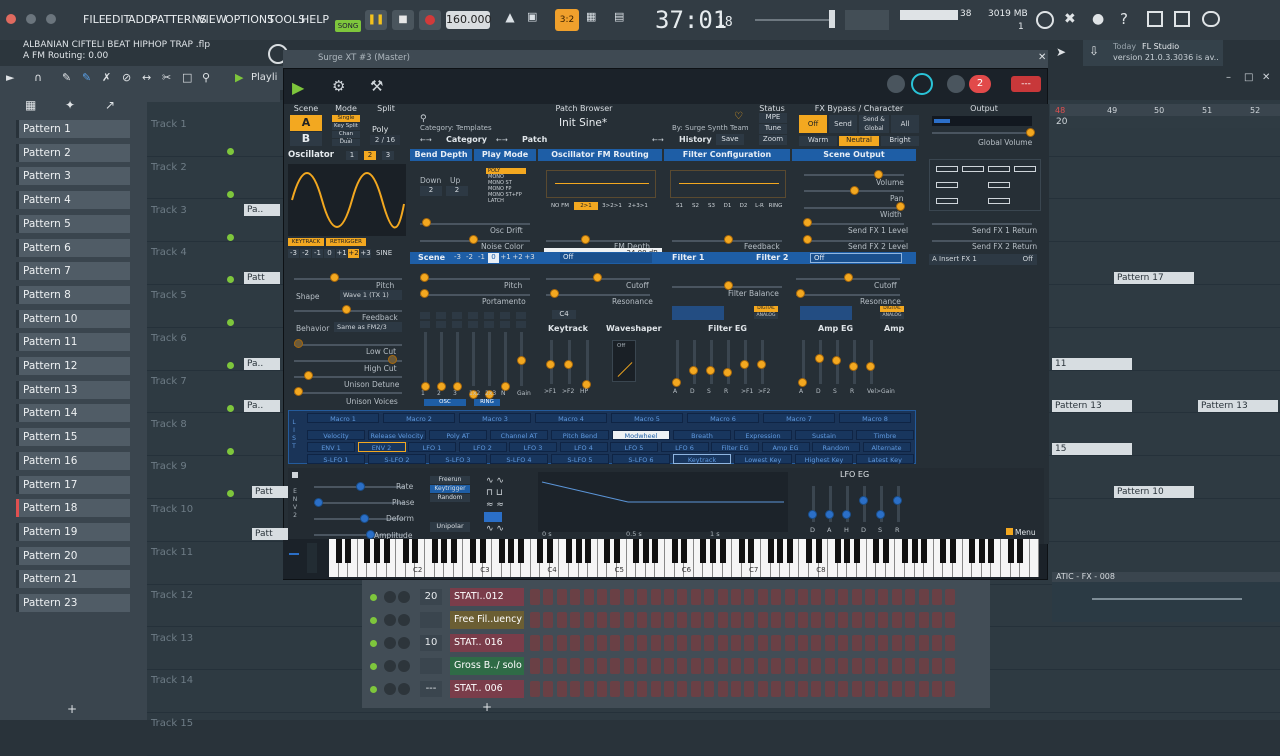  Describe the element at coordinates (487, 643) in the screenshot. I see `channel-name-button: STAT.. 016` at that location.